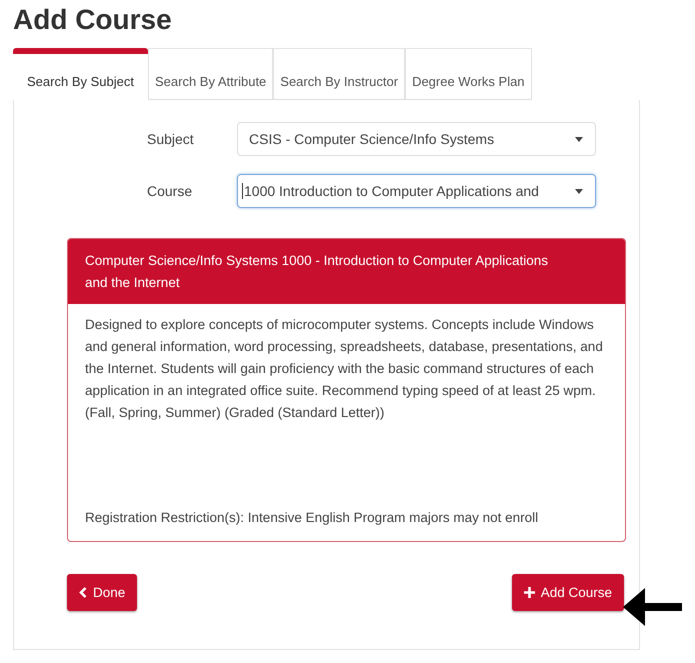 Image resolution: width=695 pixels, height=663 pixels. What do you see at coordinates (170, 139) in the screenshot?
I see `field-label: Subject` at bounding box center [170, 139].